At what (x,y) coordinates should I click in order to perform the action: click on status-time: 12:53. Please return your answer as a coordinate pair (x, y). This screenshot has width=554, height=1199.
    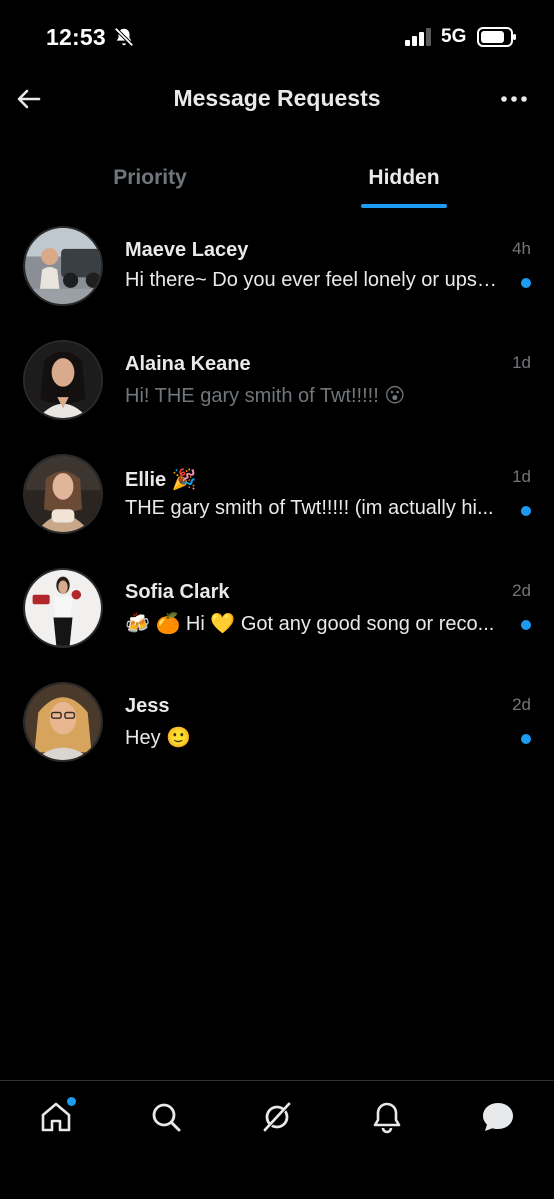
    Looking at the image, I should click on (76, 37).